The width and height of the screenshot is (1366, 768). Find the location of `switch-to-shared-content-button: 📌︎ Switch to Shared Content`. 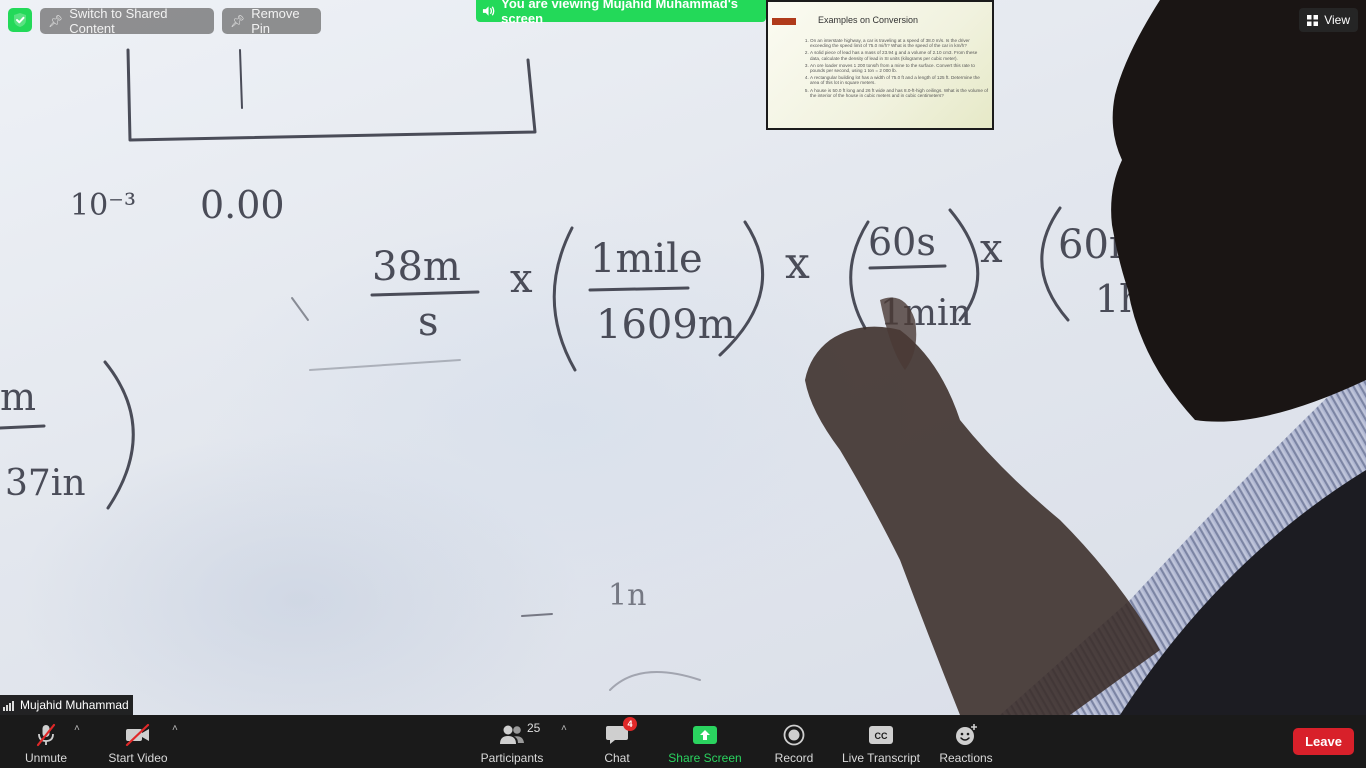

switch-to-shared-content-button: 📌︎ Switch to Shared Content is located at coordinates (127, 21).